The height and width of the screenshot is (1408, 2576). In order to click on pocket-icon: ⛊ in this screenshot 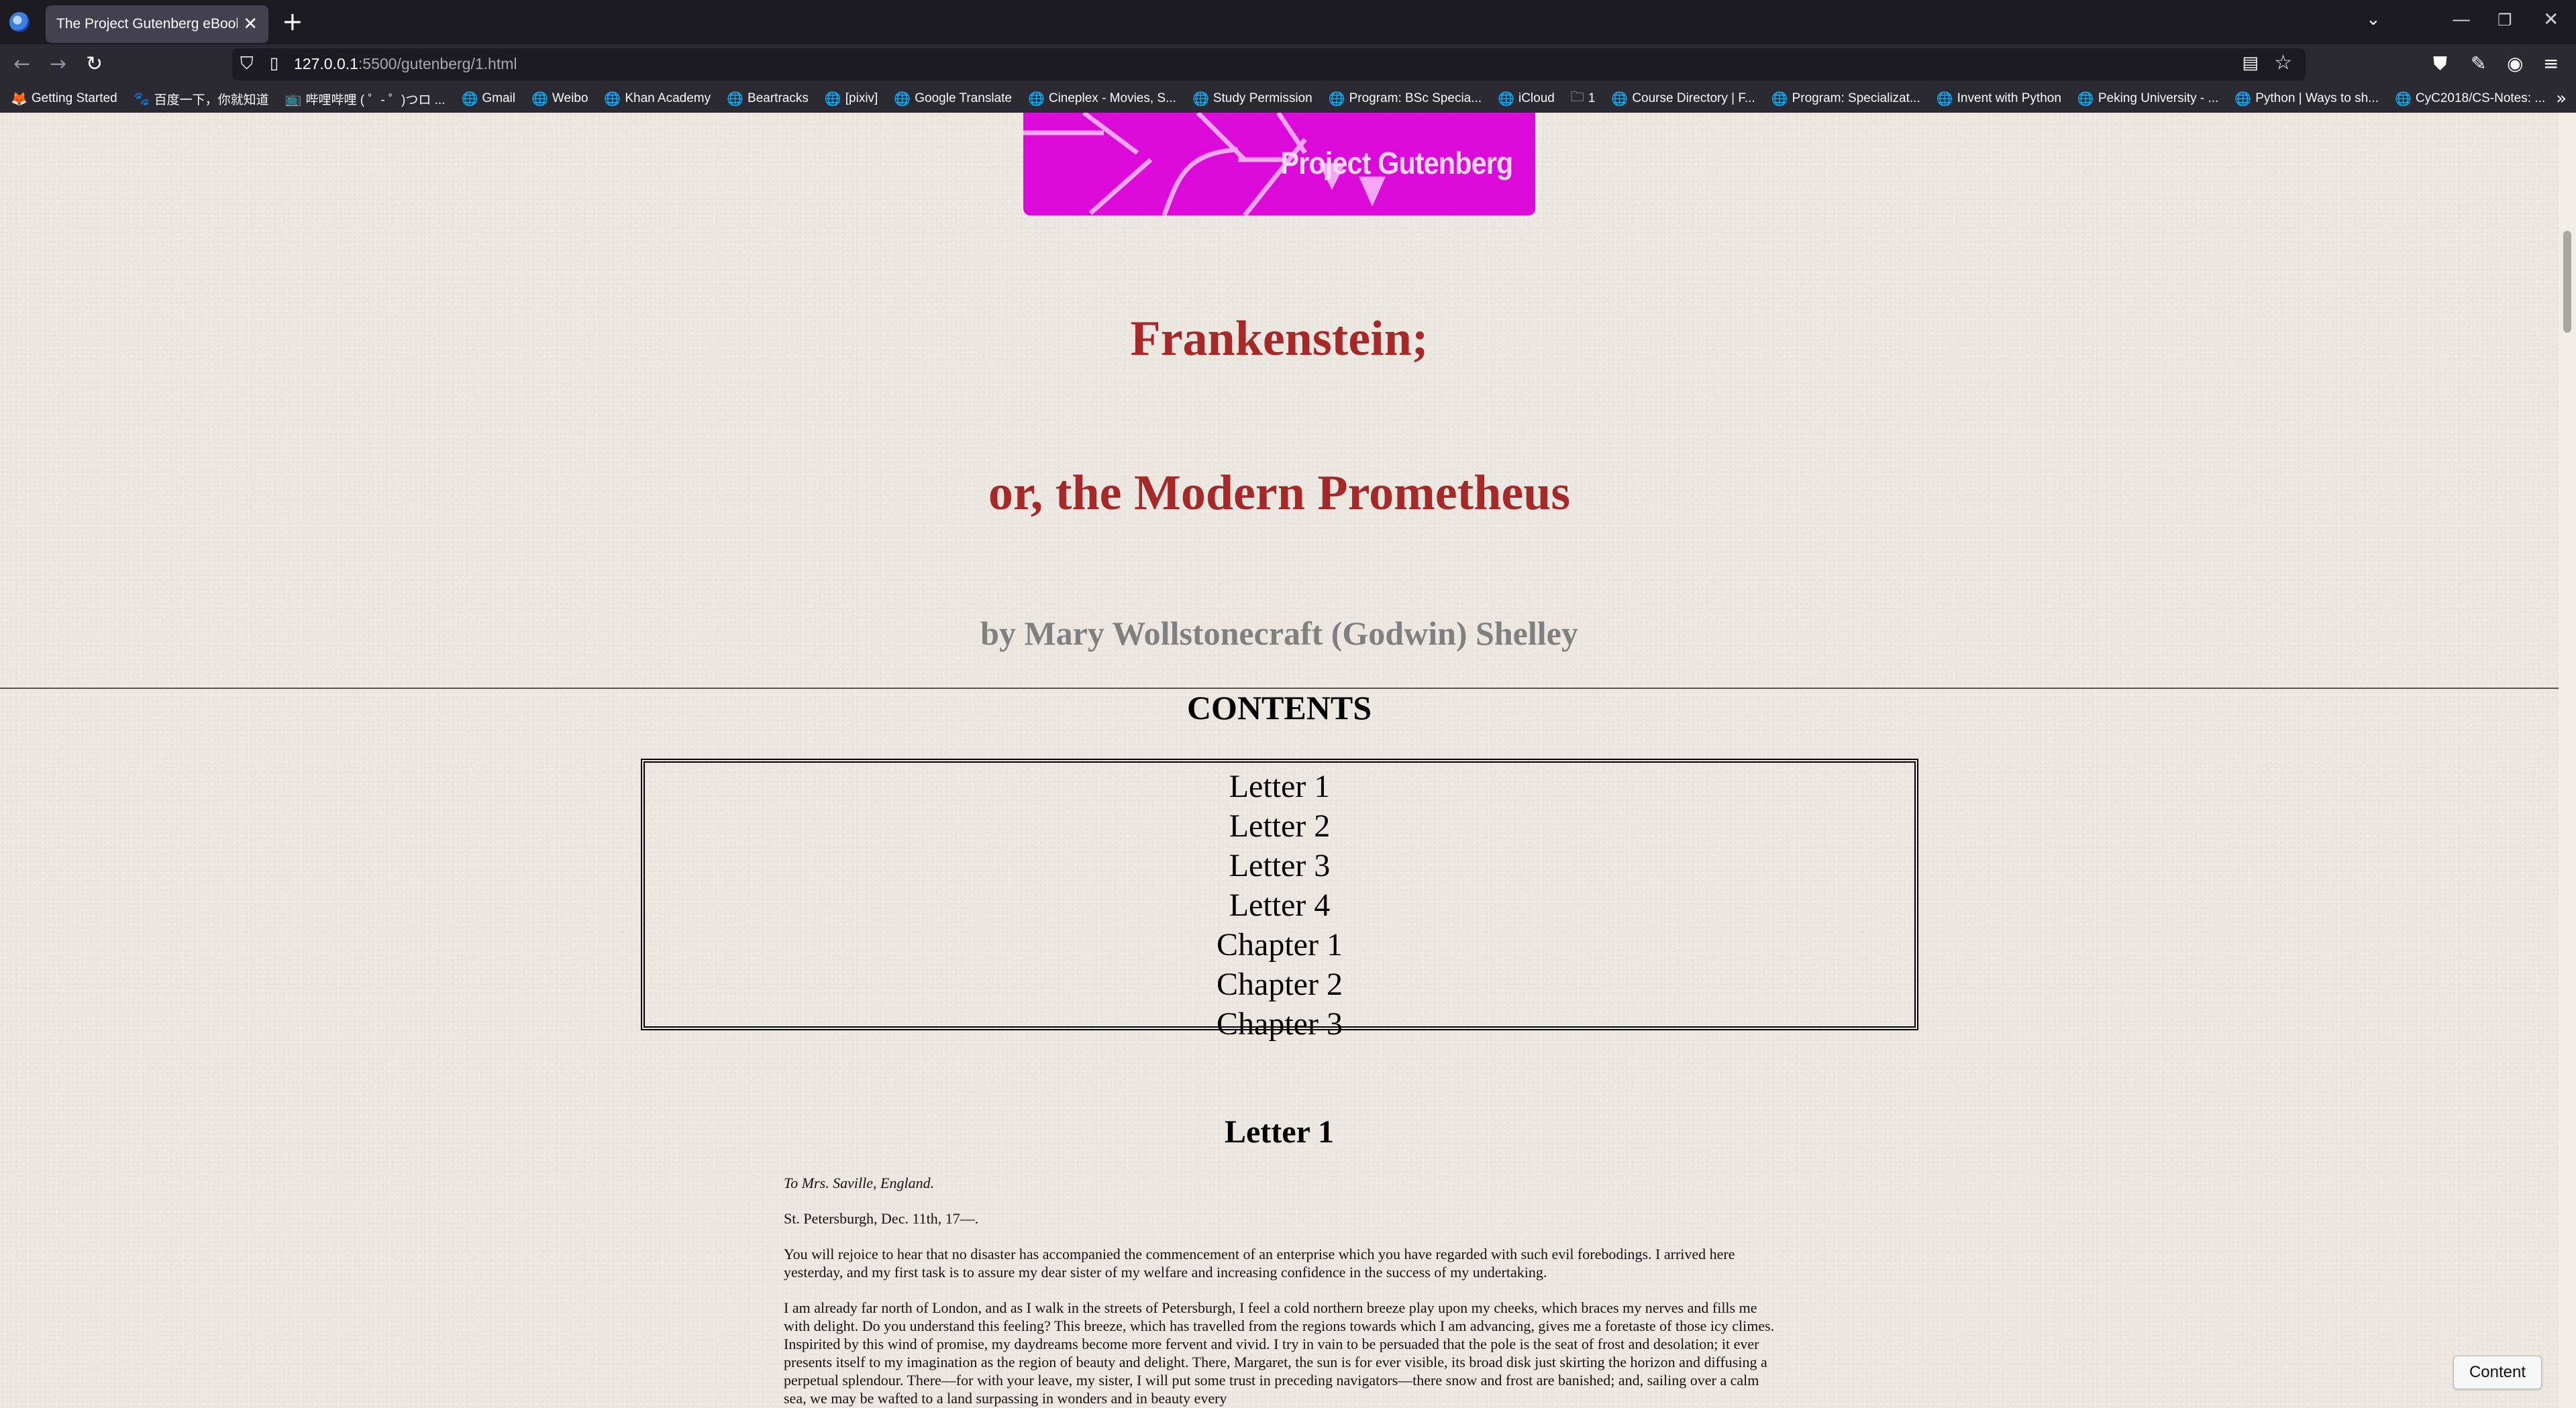, I will do `click(2440, 63)`.